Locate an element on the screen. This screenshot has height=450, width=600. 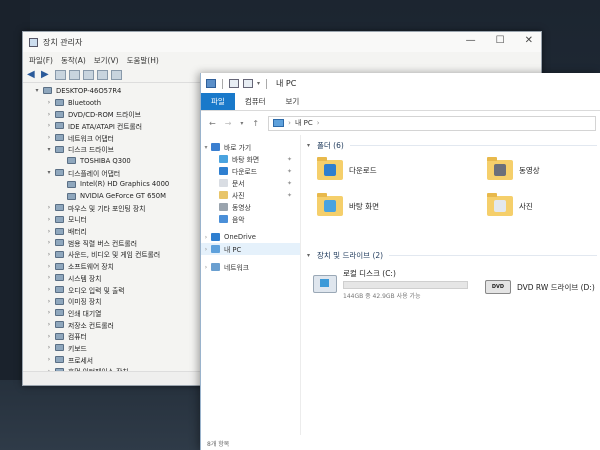
forward-arrow-icon: → is located at coordinates (228, 123).